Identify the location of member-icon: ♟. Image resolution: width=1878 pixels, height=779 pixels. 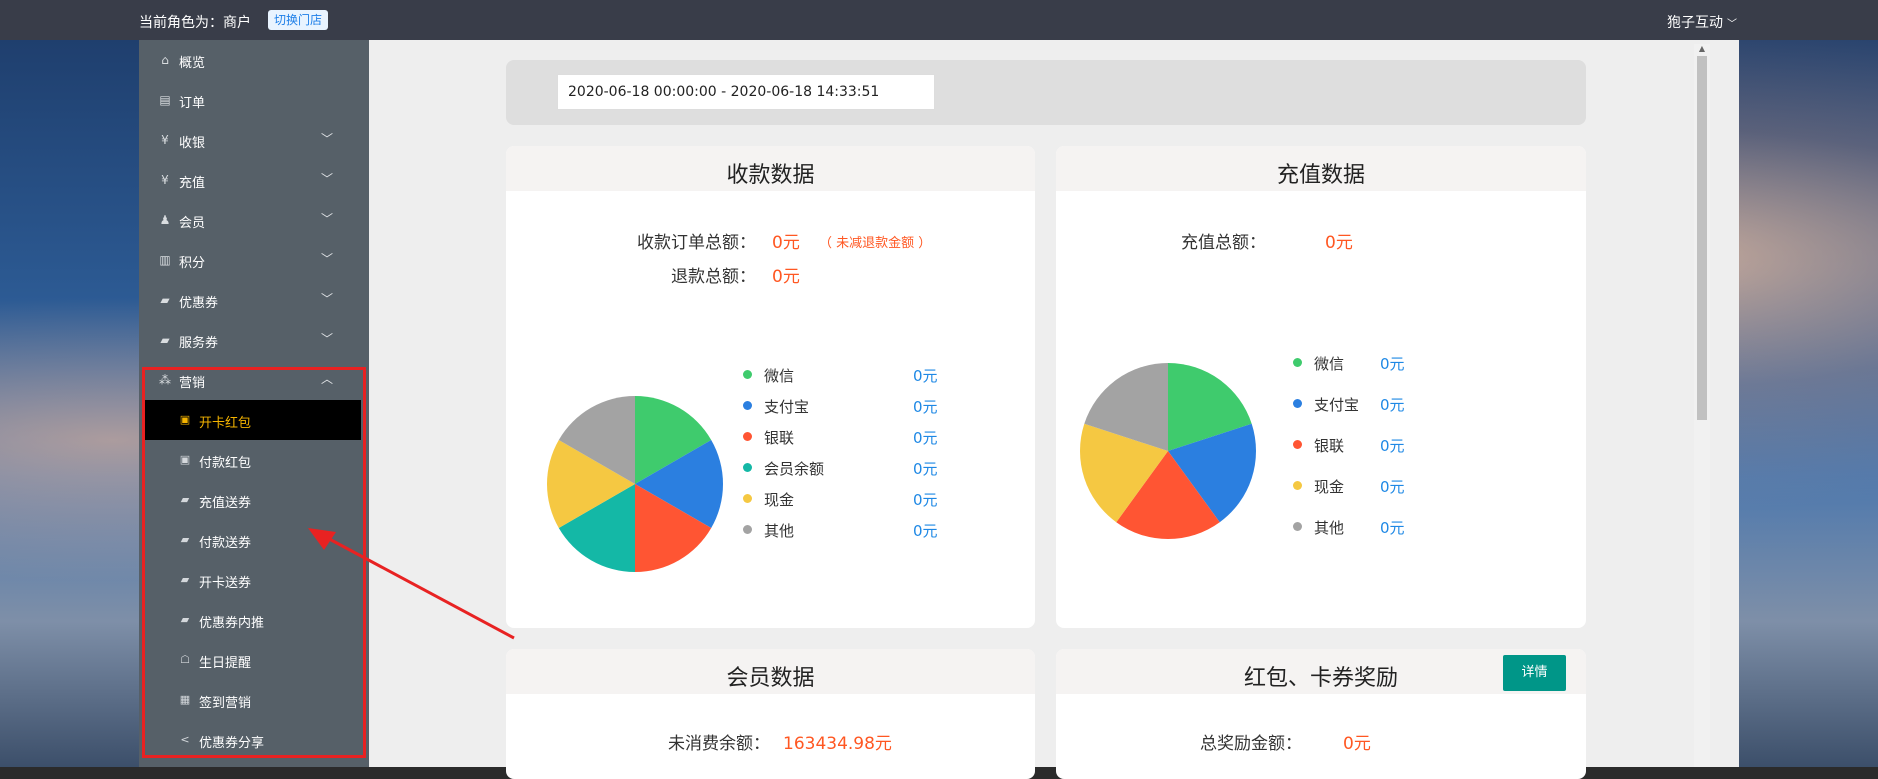
(165, 220).